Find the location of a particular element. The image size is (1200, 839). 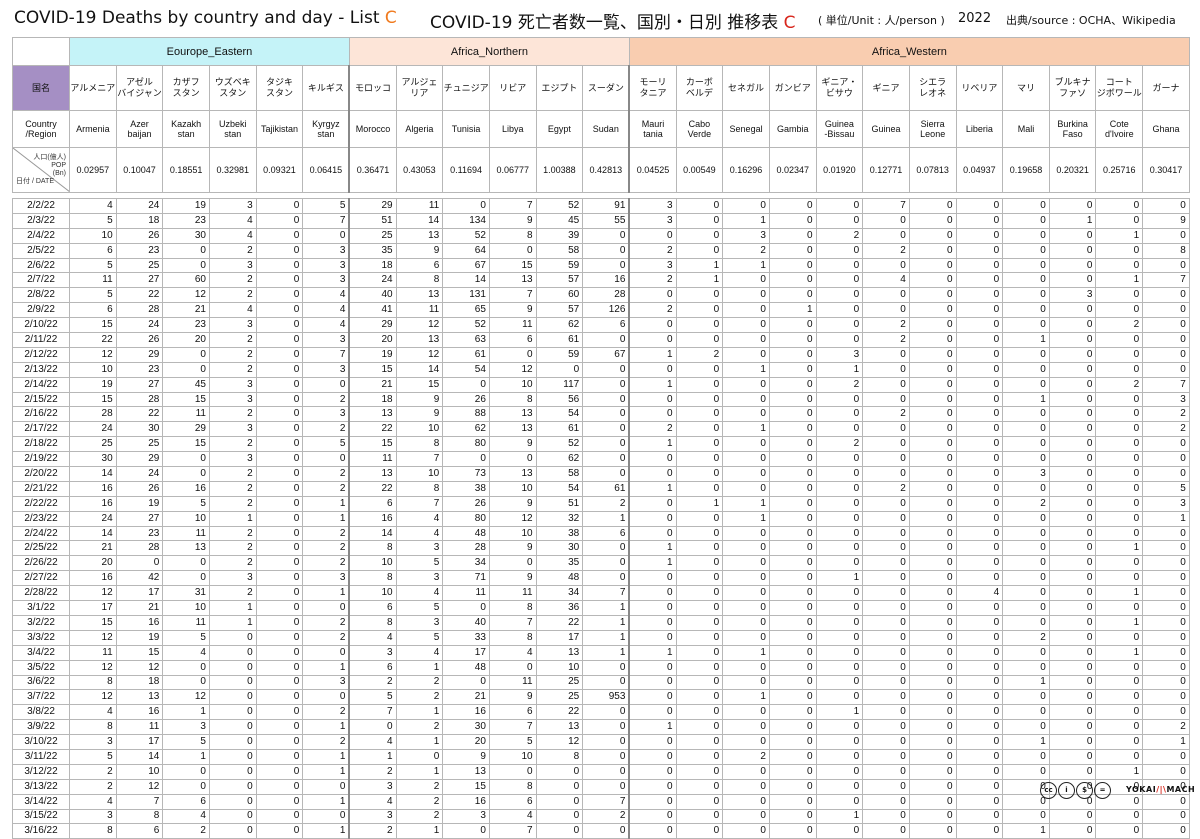

death-count-cell: 21 is located at coordinates (372, 384).